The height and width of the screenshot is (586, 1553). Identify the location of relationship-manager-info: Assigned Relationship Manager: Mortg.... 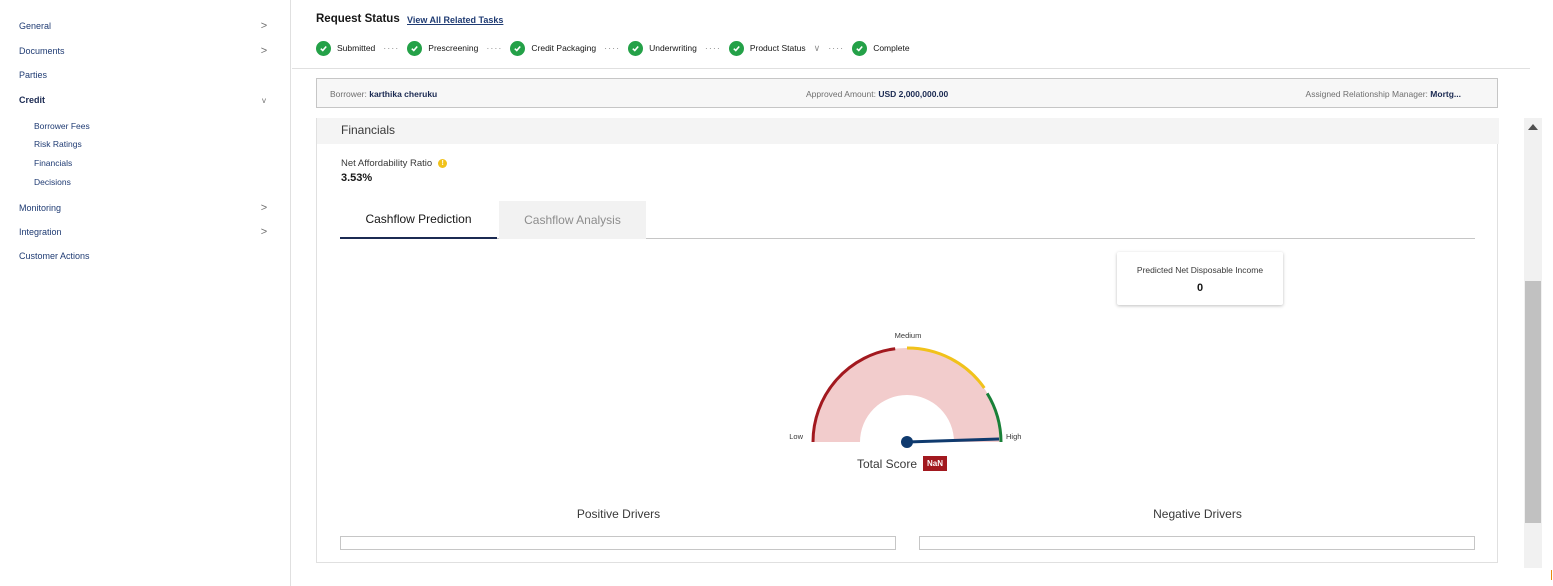
(1383, 94).